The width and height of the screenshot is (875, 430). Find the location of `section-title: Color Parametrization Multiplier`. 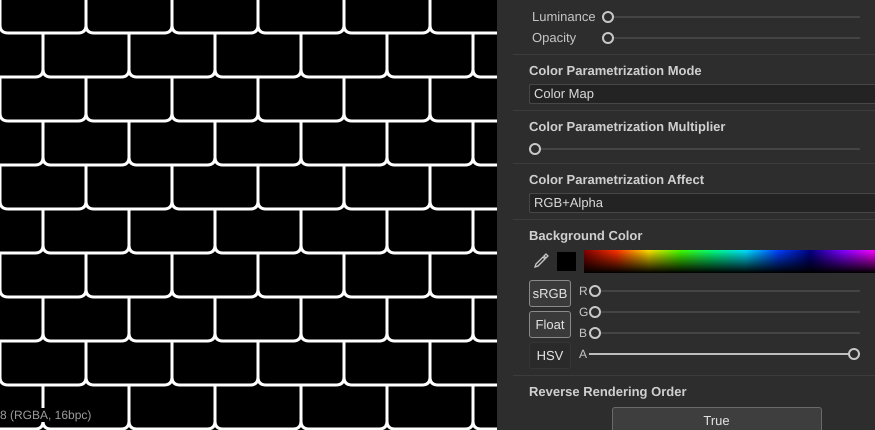

section-title: Color Parametrization Multiplier is located at coordinates (627, 127).